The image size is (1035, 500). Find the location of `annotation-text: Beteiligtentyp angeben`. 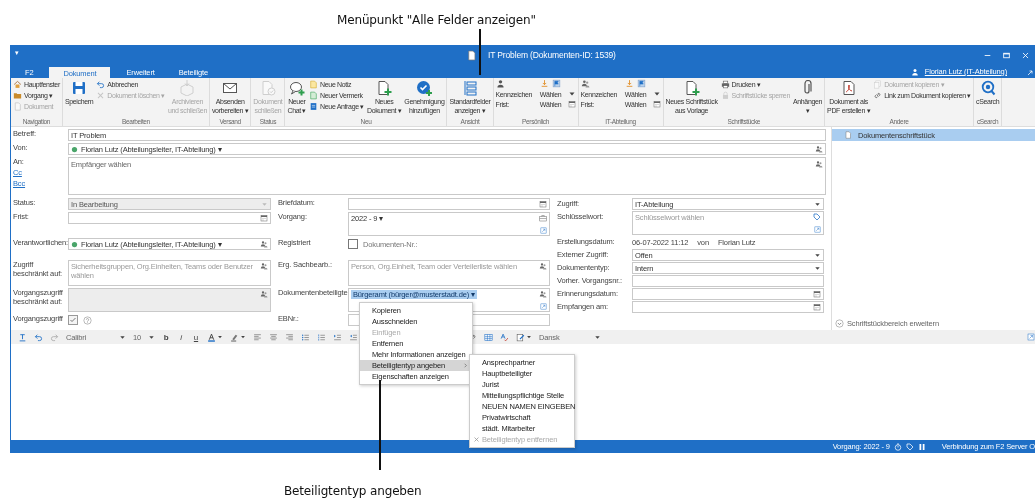

annotation-text: Beteiligtentyp angeben is located at coordinates (353, 491).